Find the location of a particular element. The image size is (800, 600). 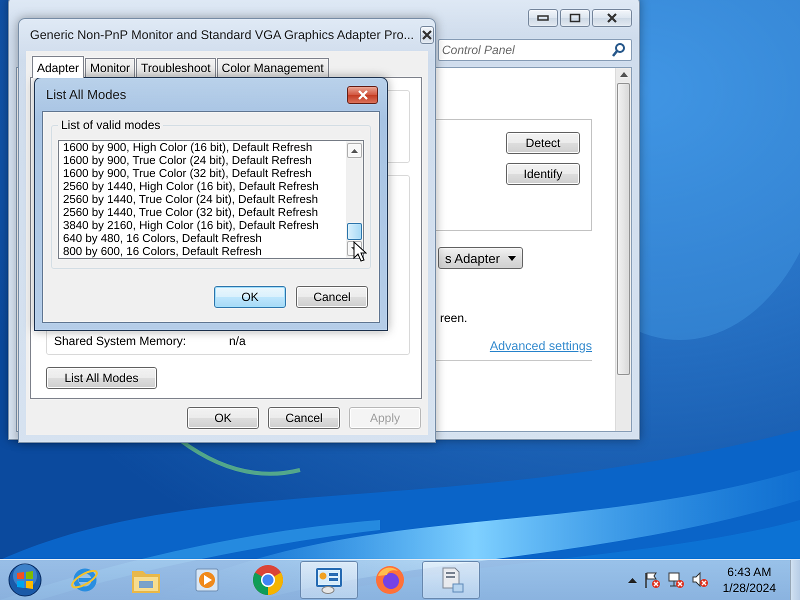

info-label: Shared System Memory: is located at coordinates (121, 341).